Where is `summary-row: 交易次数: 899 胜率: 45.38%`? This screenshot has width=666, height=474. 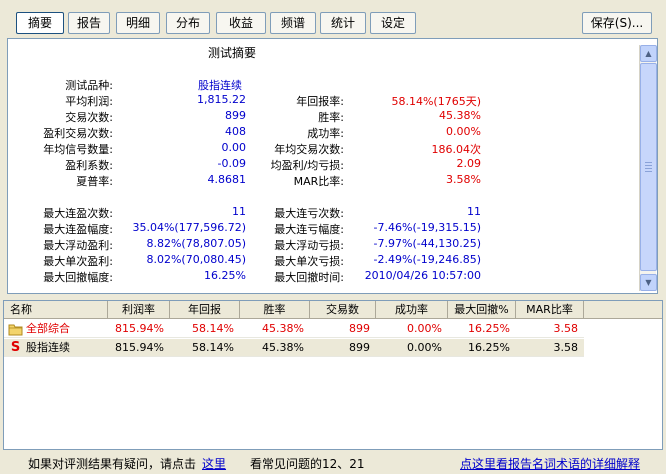
summary-row: 交易次数: 899 胜率: 45.38% is located at coordinates (323, 117).